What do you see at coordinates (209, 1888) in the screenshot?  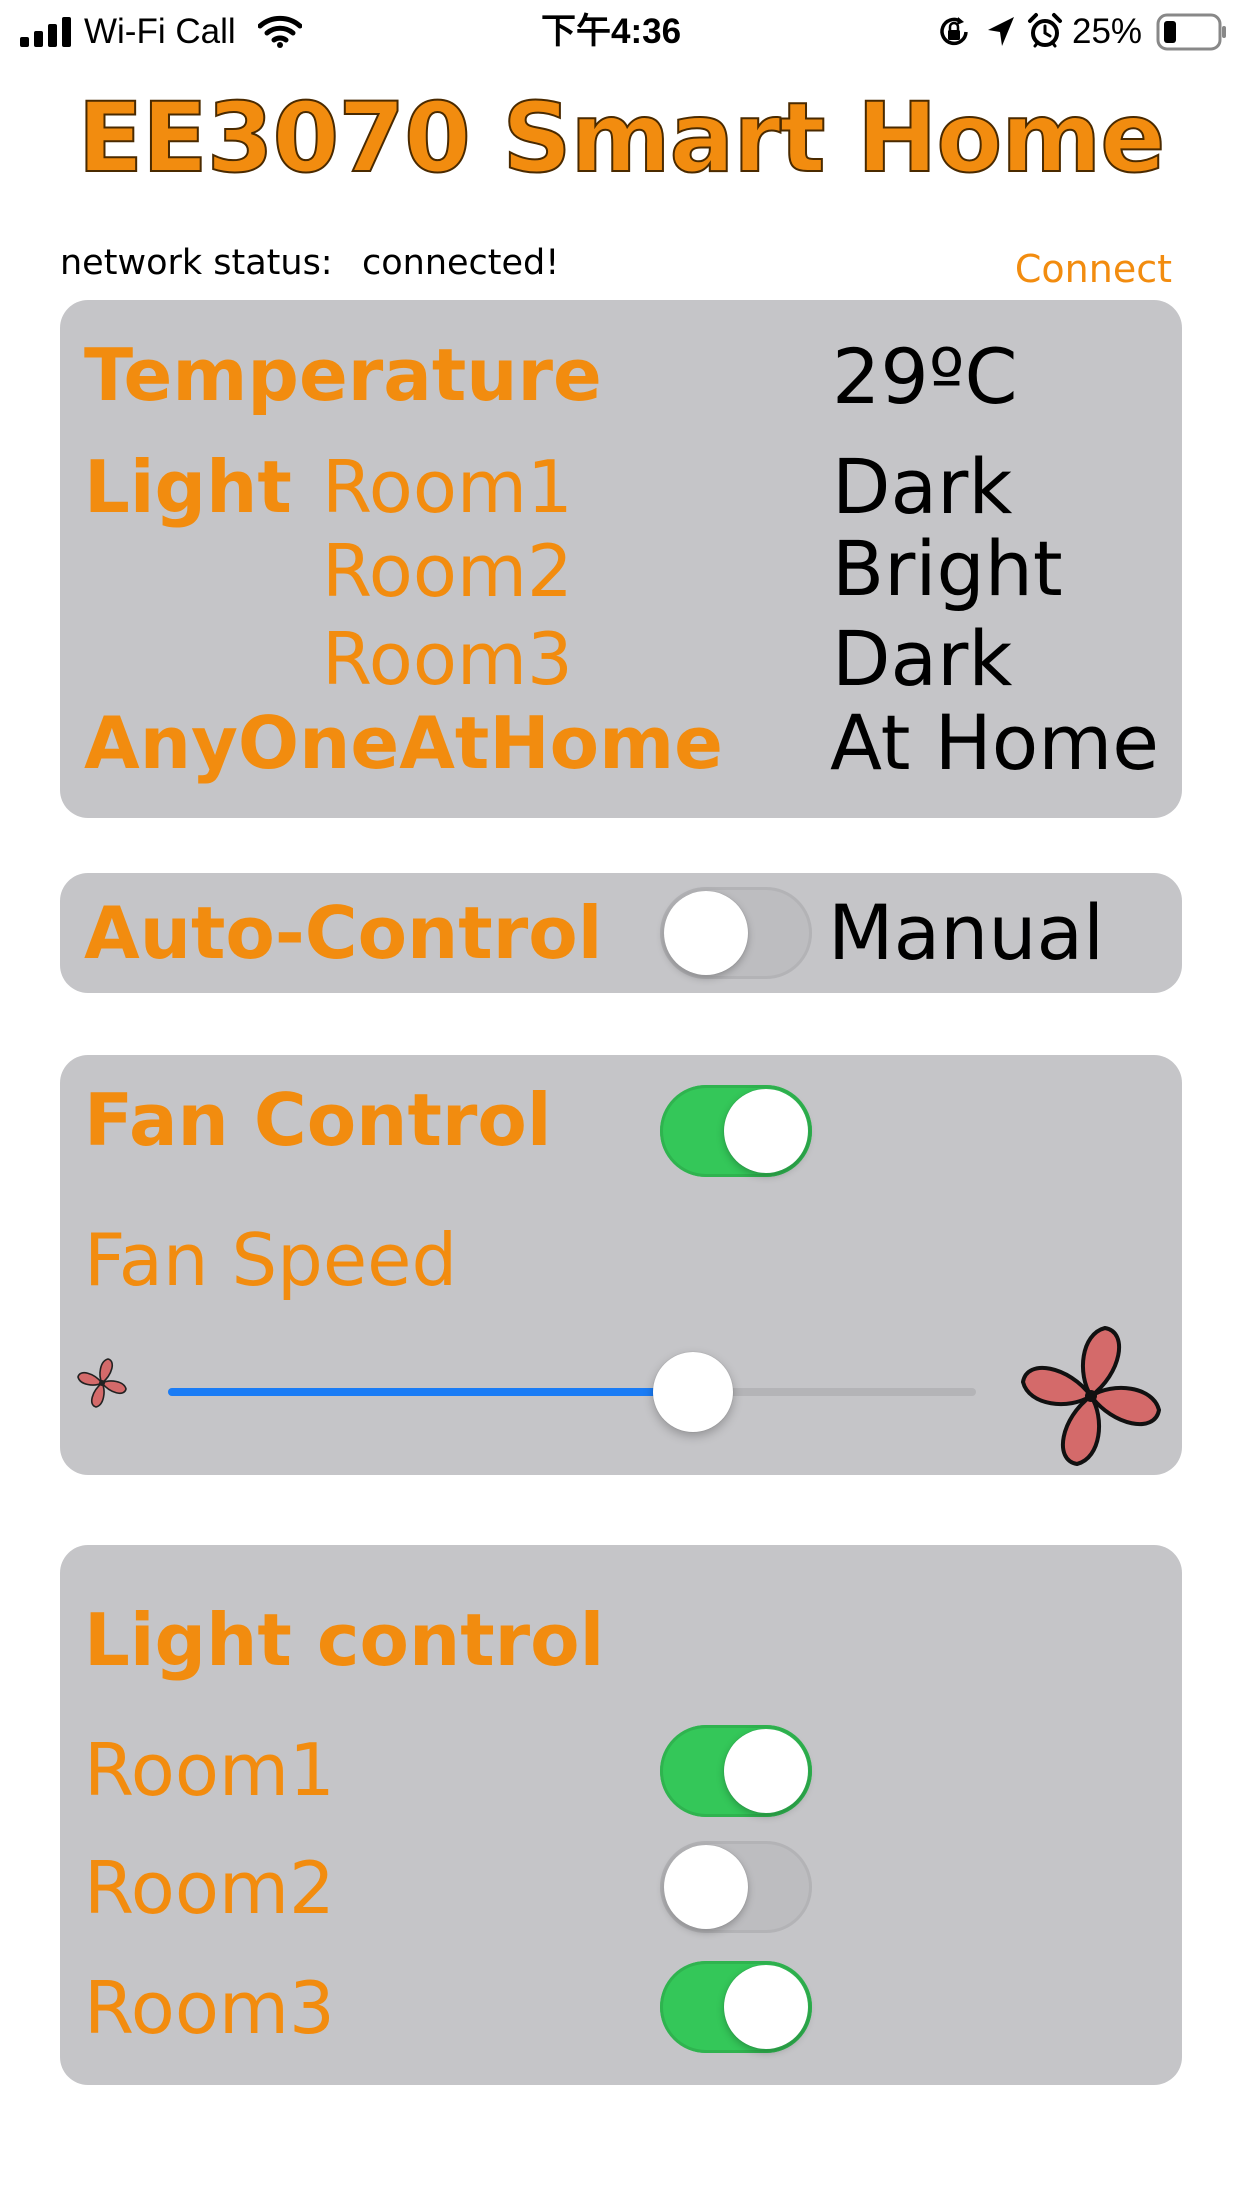 I see `room2-control-label: Room2` at bounding box center [209, 1888].